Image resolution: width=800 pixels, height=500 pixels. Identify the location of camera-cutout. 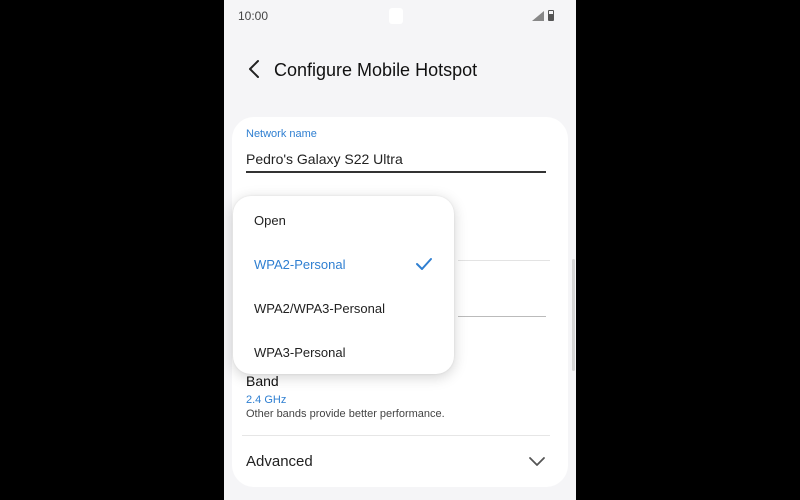
(396, 16).